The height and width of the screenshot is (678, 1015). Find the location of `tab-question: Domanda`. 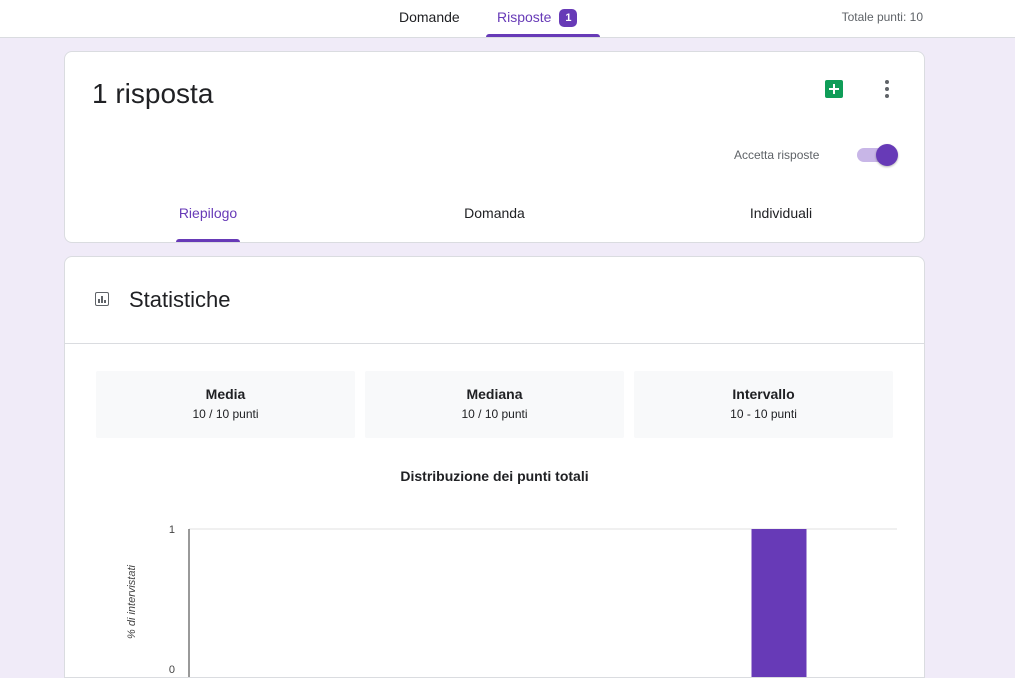

tab-question: Domanda is located at coordinates (494, 223).